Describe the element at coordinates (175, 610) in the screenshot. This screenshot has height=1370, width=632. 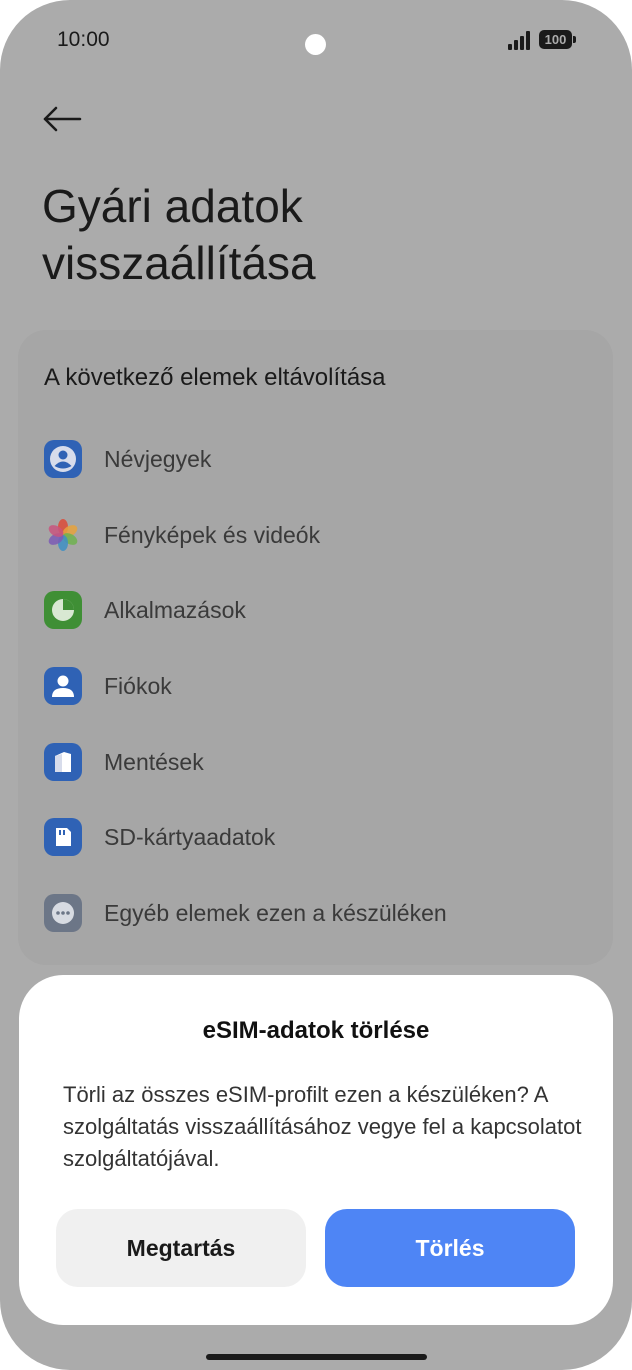
I see `list-item-label: Alkalmazások` at that location.